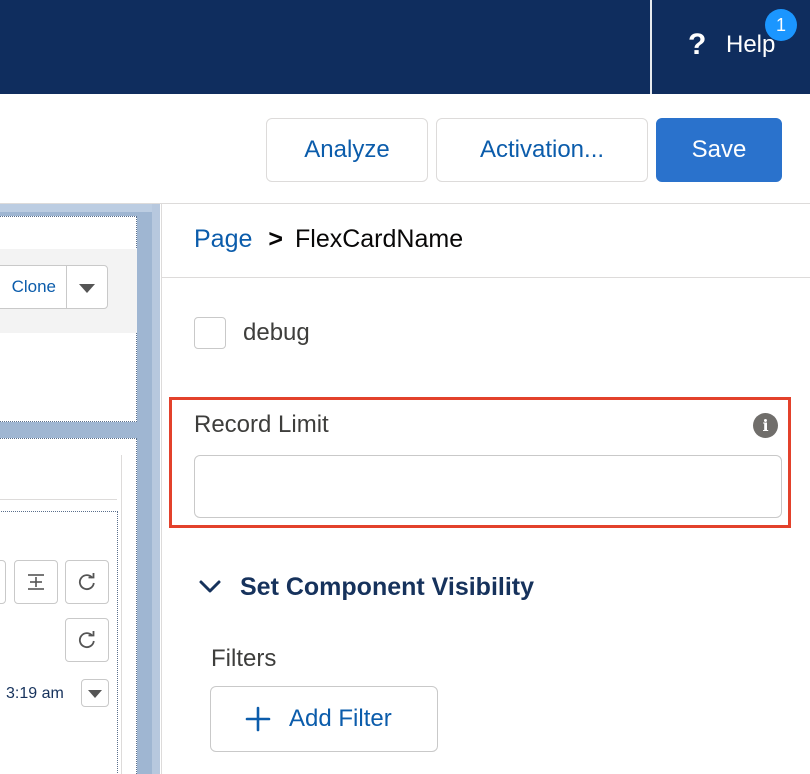 The image size is (810, 774). I want to click on breadcrumb: Page > FlexCardName, so click(328, 239).